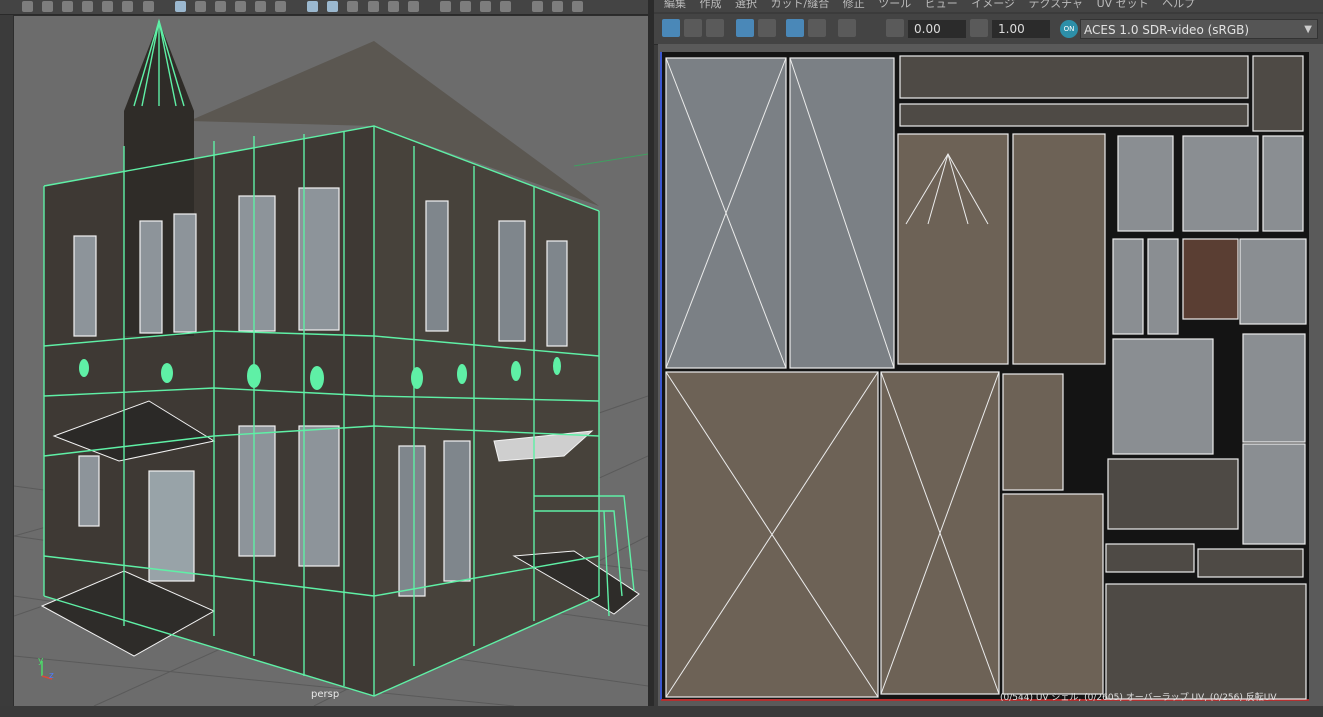 This screenshot has height=717, width=1323. What do you see at coordinates (465, 6) in the screenshot?
I see `anti-alias-icon` at bounding box center [465, 6].